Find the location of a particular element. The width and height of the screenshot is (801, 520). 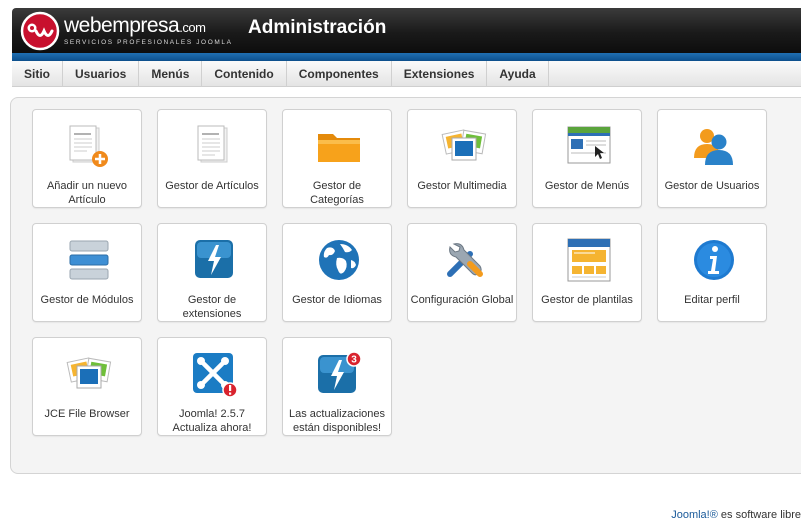

tile-category-manager: Gestor de Categorías is located at coordinates (337, 158).